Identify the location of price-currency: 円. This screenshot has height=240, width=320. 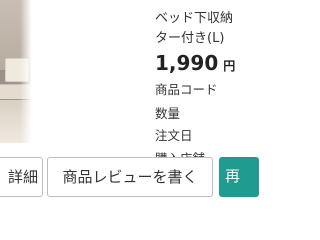
(229, 66).